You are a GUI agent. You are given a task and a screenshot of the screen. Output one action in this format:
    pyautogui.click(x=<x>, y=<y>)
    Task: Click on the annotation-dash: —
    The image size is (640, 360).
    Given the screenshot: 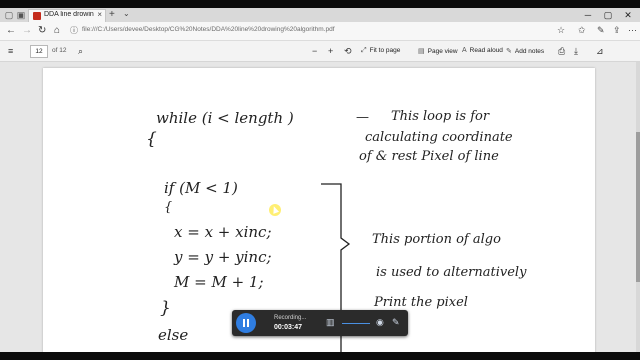 What is the action you would take?
    pyautogui.click(x=362, y=117)
    